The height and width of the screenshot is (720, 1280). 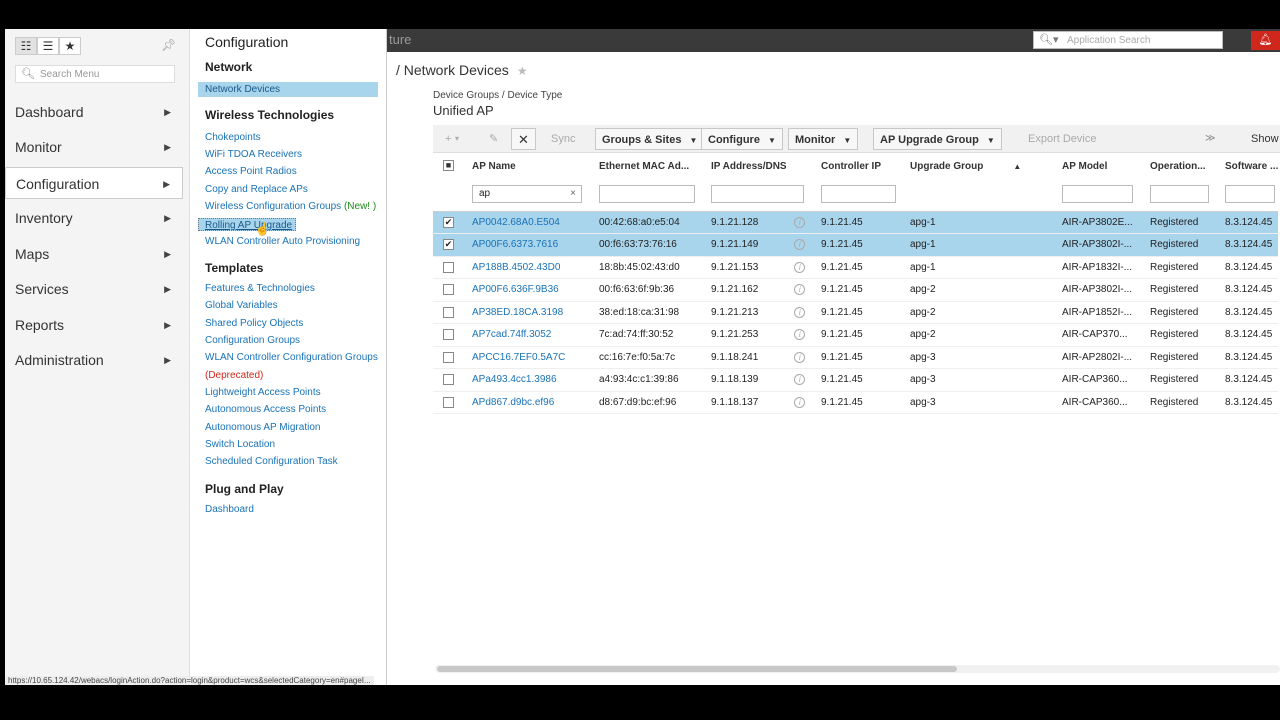 I want to click on ap-upgrade-group-button: AP Upgrade Group ▼, so click(x=937, y=139).